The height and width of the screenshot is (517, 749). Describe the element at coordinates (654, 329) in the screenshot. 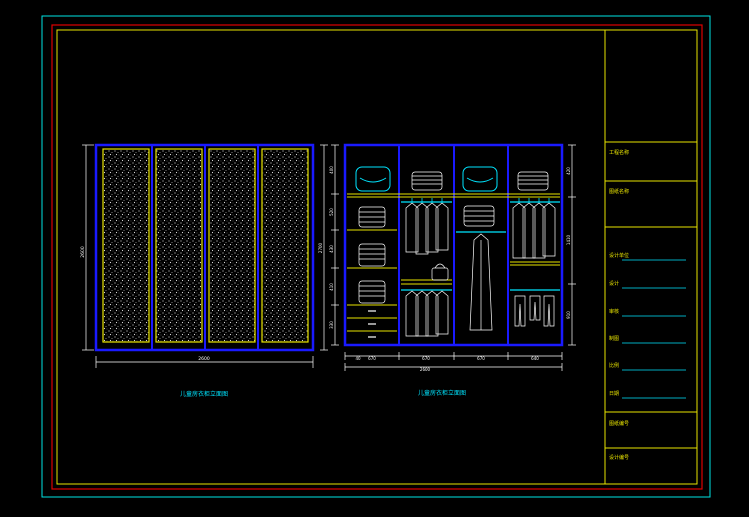

I see `title-block-row-lines` at that location.